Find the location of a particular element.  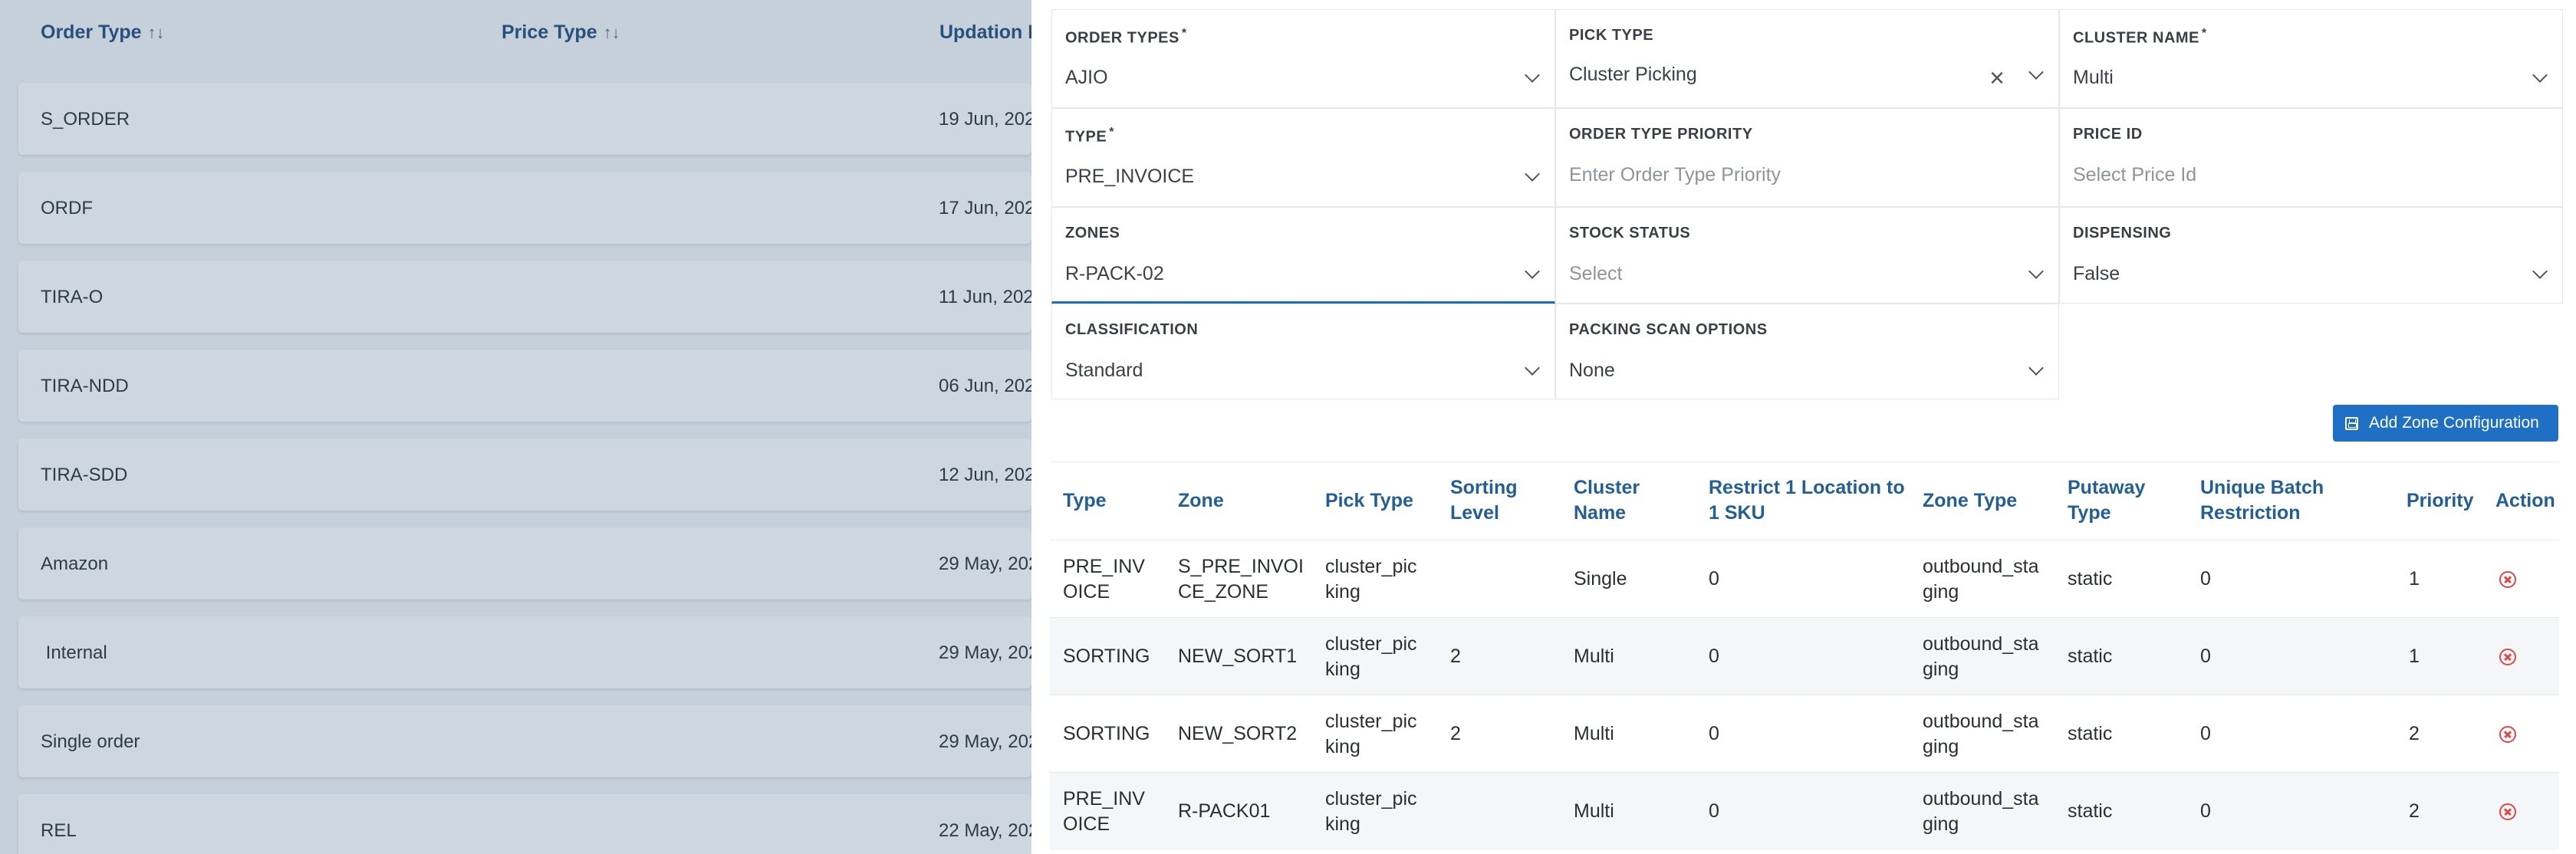

order-types-select: ORDER TYPES * AJIO is located at coordinates (1303, 58).